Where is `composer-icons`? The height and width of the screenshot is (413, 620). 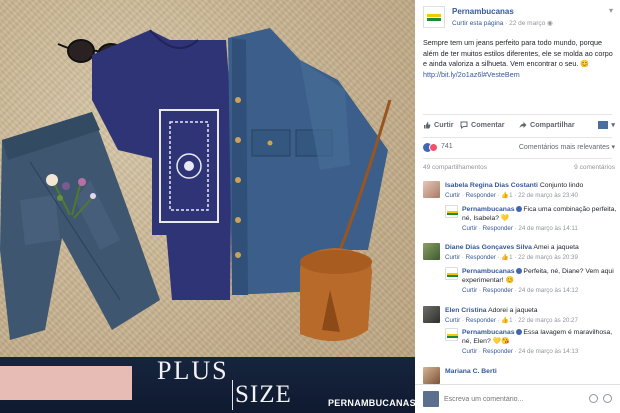
composer-icons is located at coordinates (600, 398).